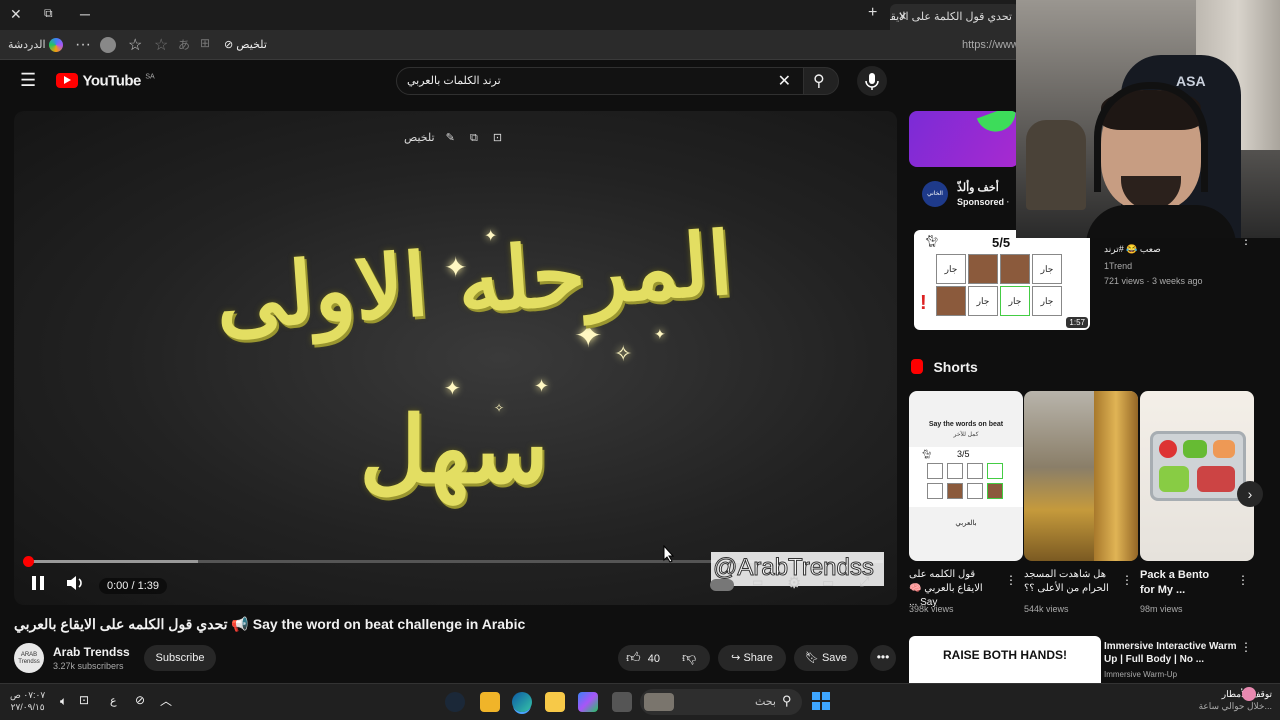  Describe the element at coordinates (38, 583) in the screenshot. I see `pause-button` at that location.